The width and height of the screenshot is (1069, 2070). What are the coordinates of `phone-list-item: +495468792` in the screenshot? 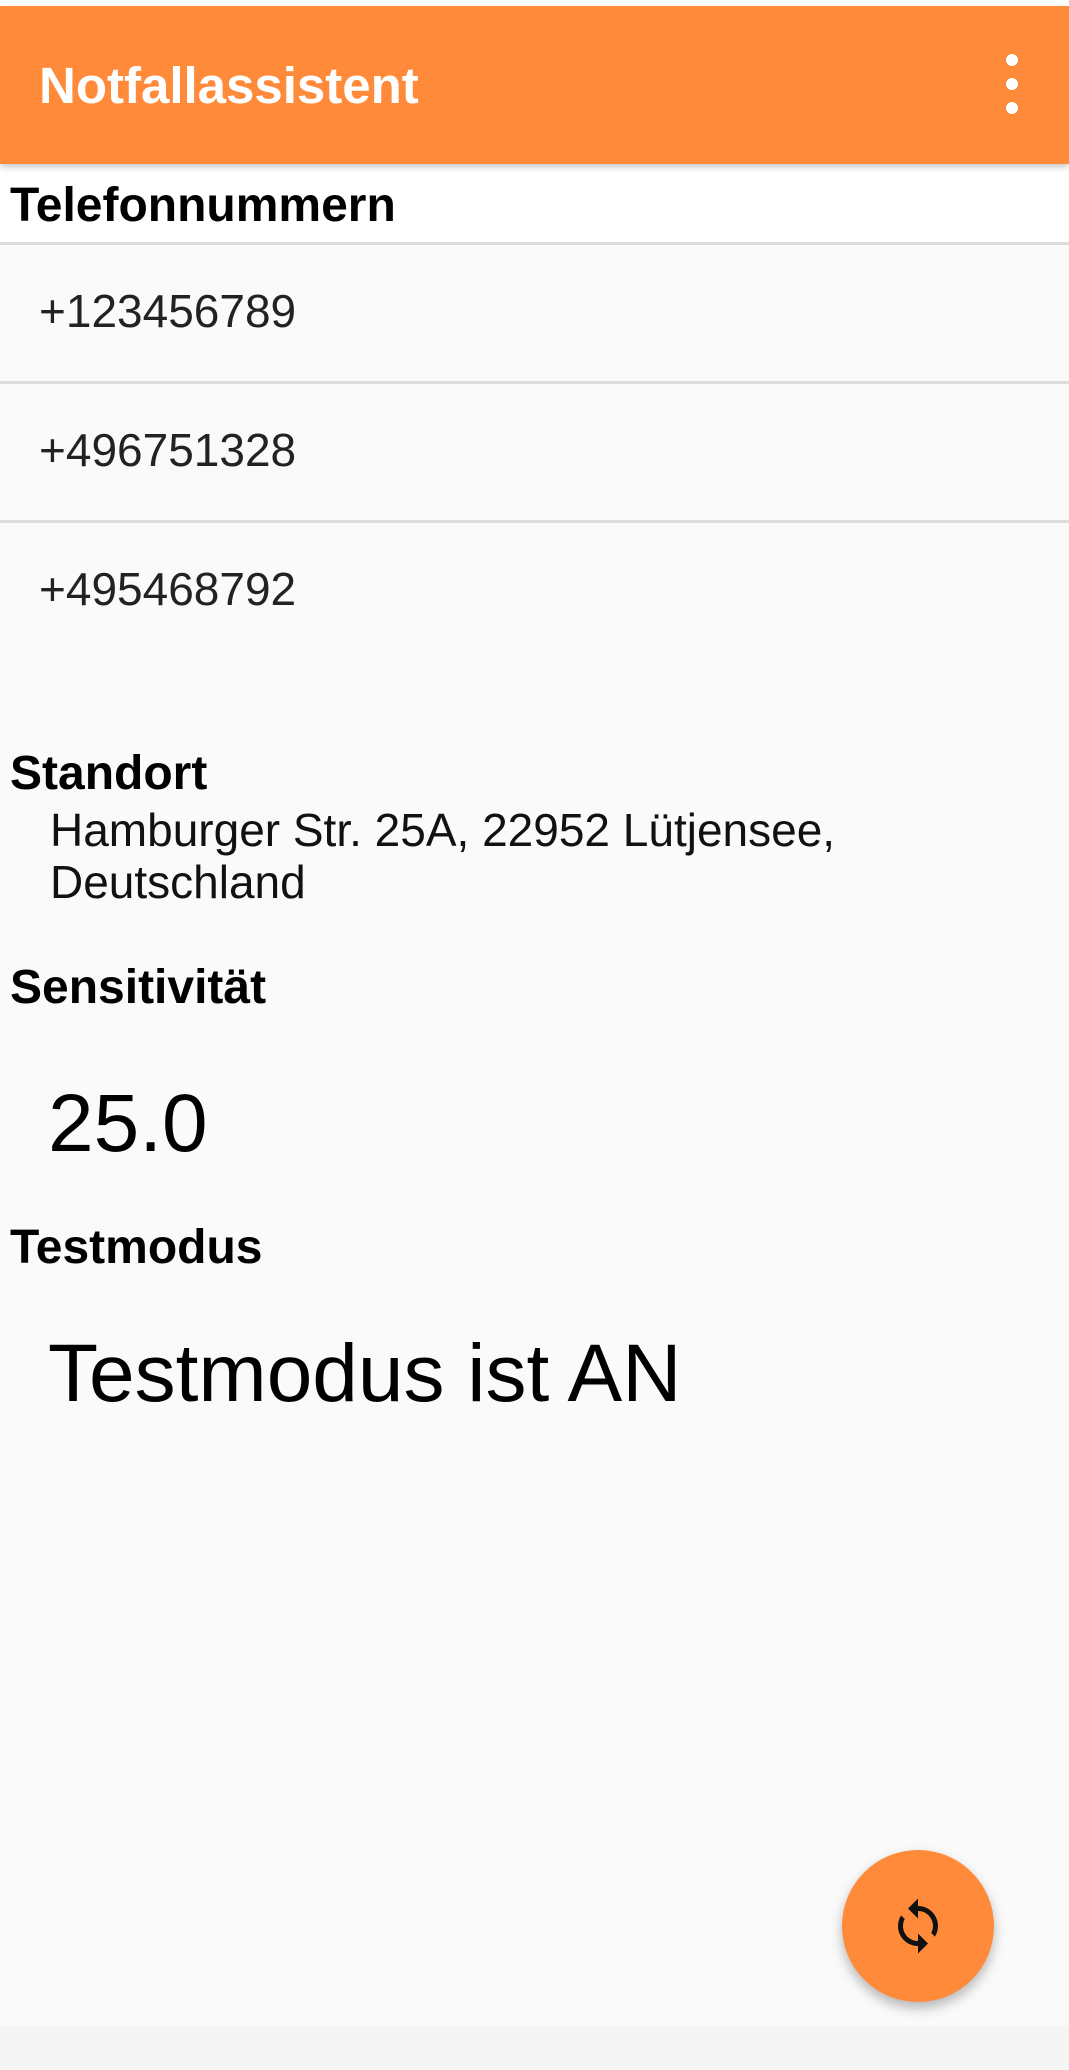 It's located at (534, 591).